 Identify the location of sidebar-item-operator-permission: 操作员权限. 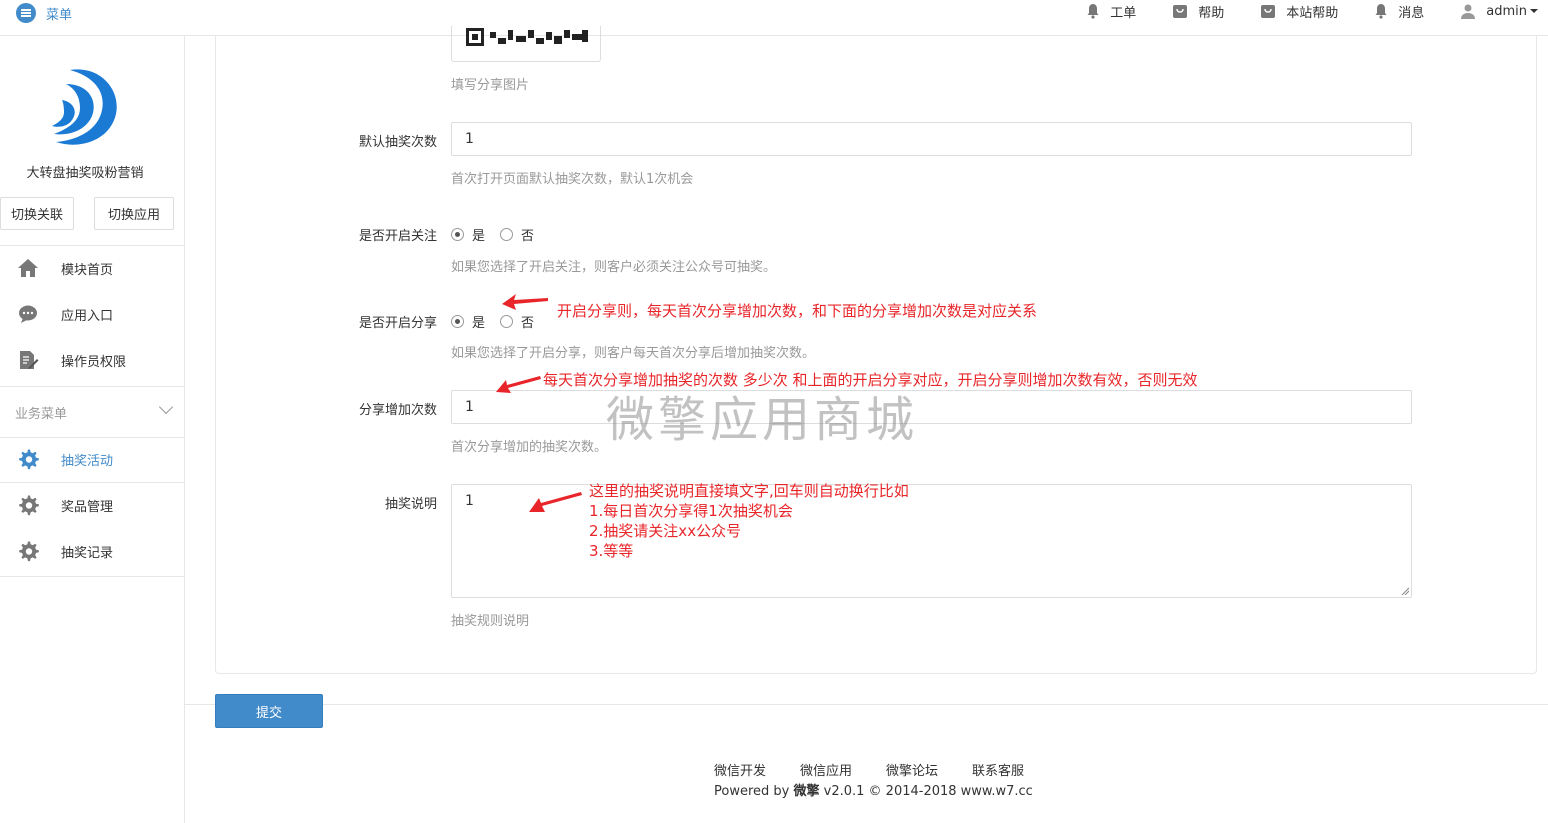
(92, 360).